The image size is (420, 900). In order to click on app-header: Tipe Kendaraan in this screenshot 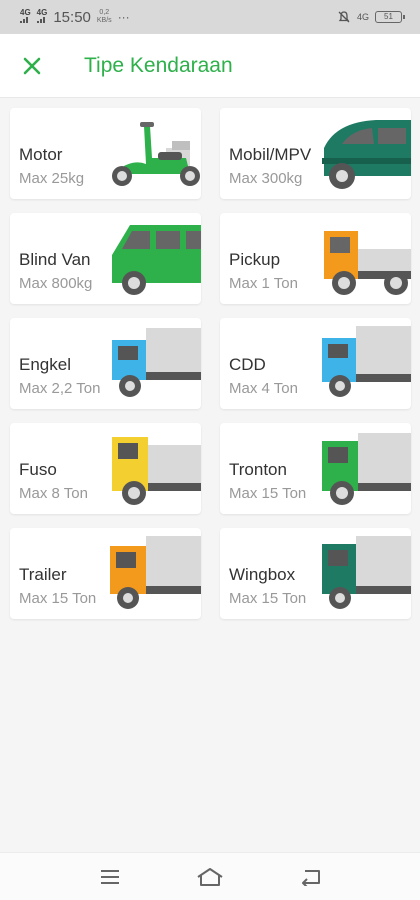, I will do `click(210, 66)`.